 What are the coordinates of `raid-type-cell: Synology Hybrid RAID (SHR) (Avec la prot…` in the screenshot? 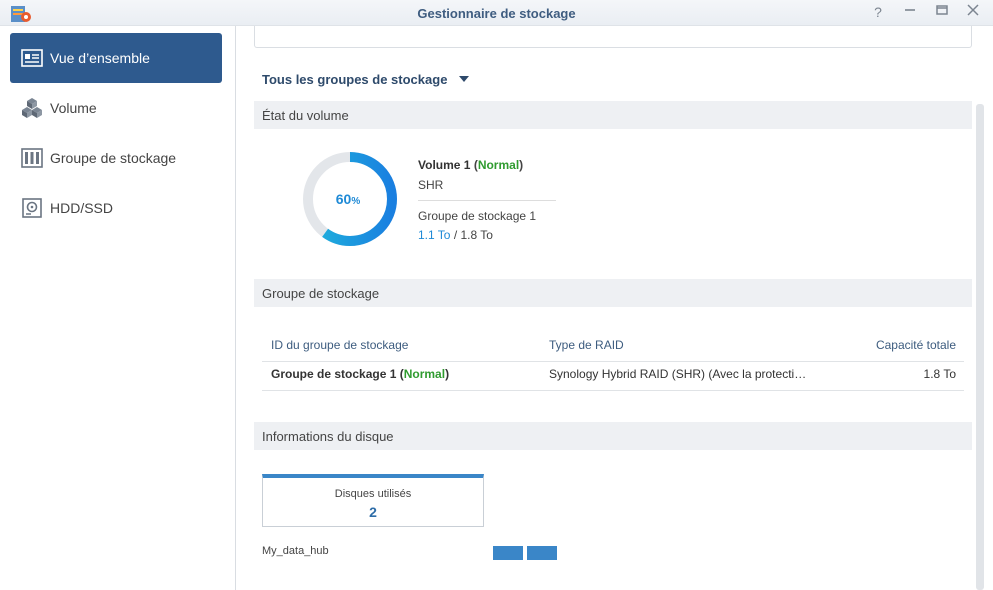 It's located at (678, 374).